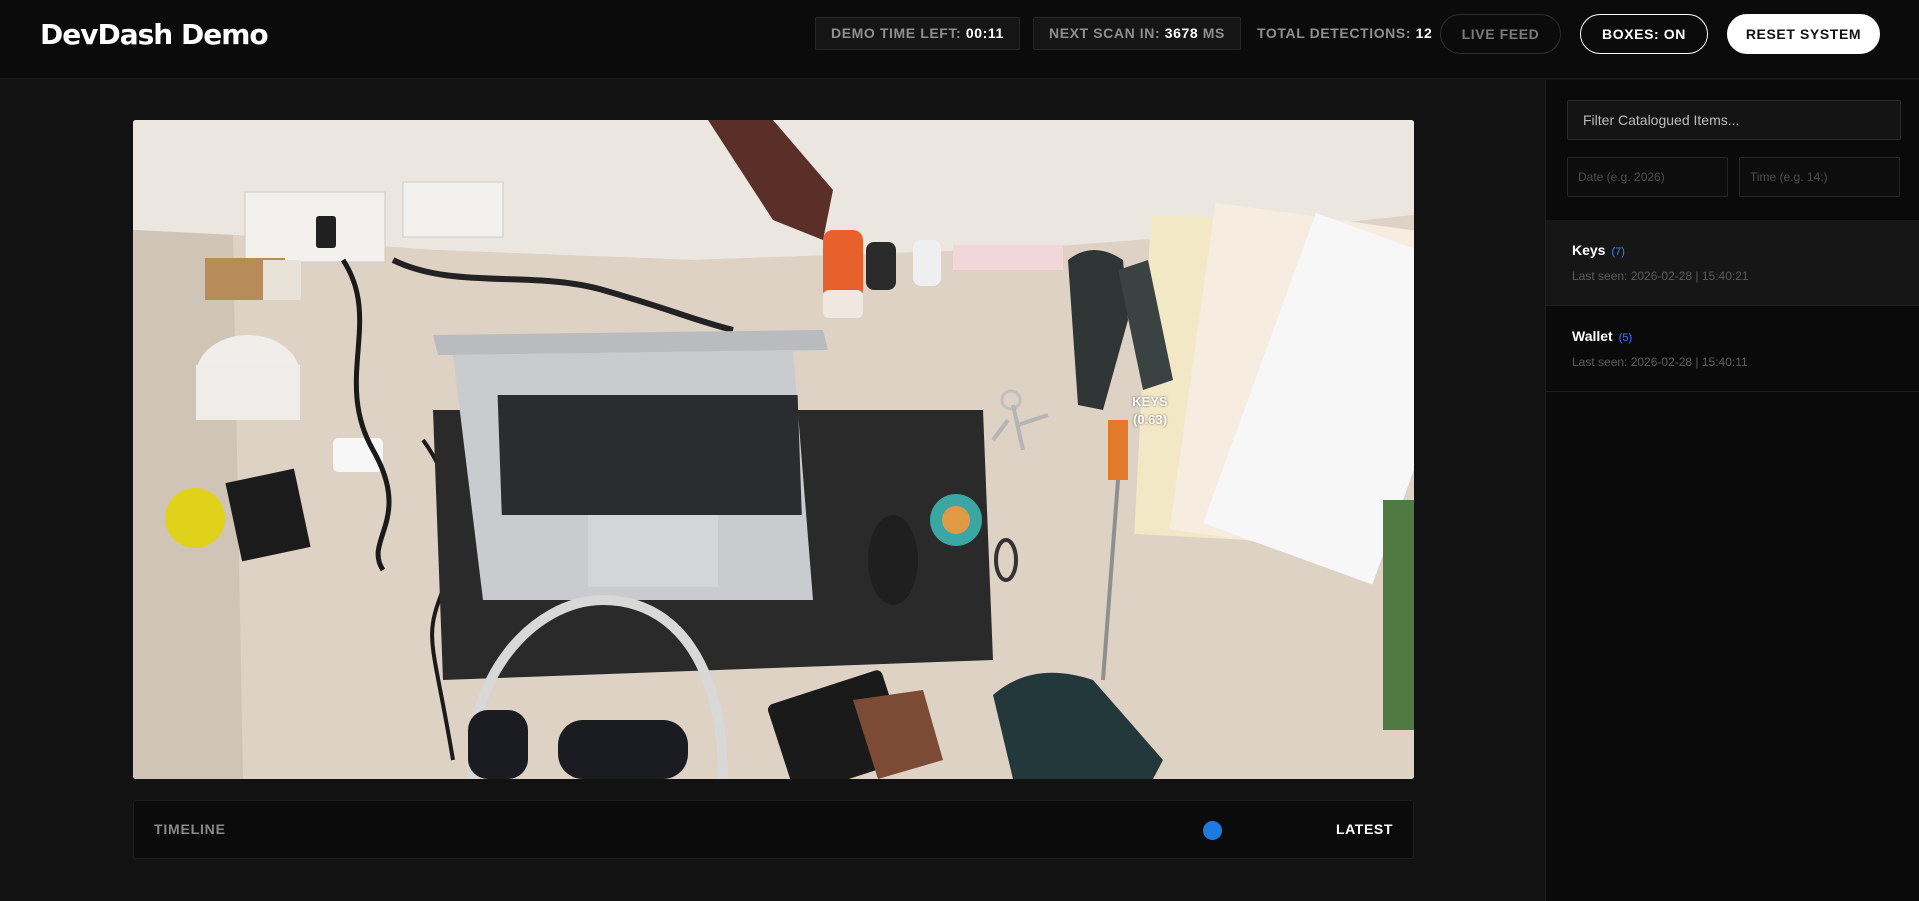 The image size is (1919, 901). Describe the element at coordinates (154, 34) in the screenshot. I see `app-title: DevDash Demo` at that location.